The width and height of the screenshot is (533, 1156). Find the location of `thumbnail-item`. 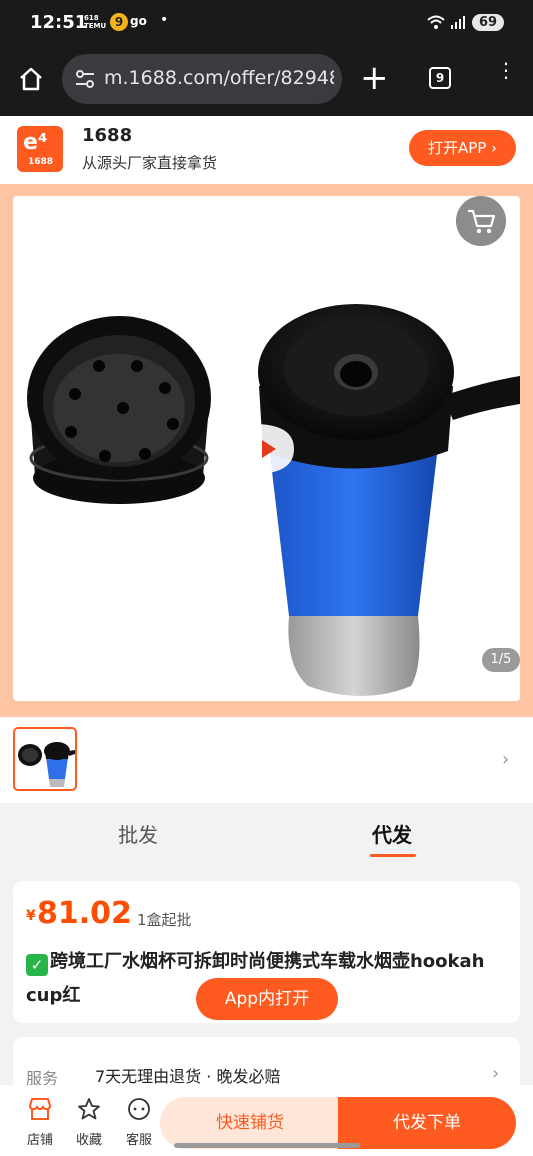

thumbnail-item is located at coordinates (45, 759).